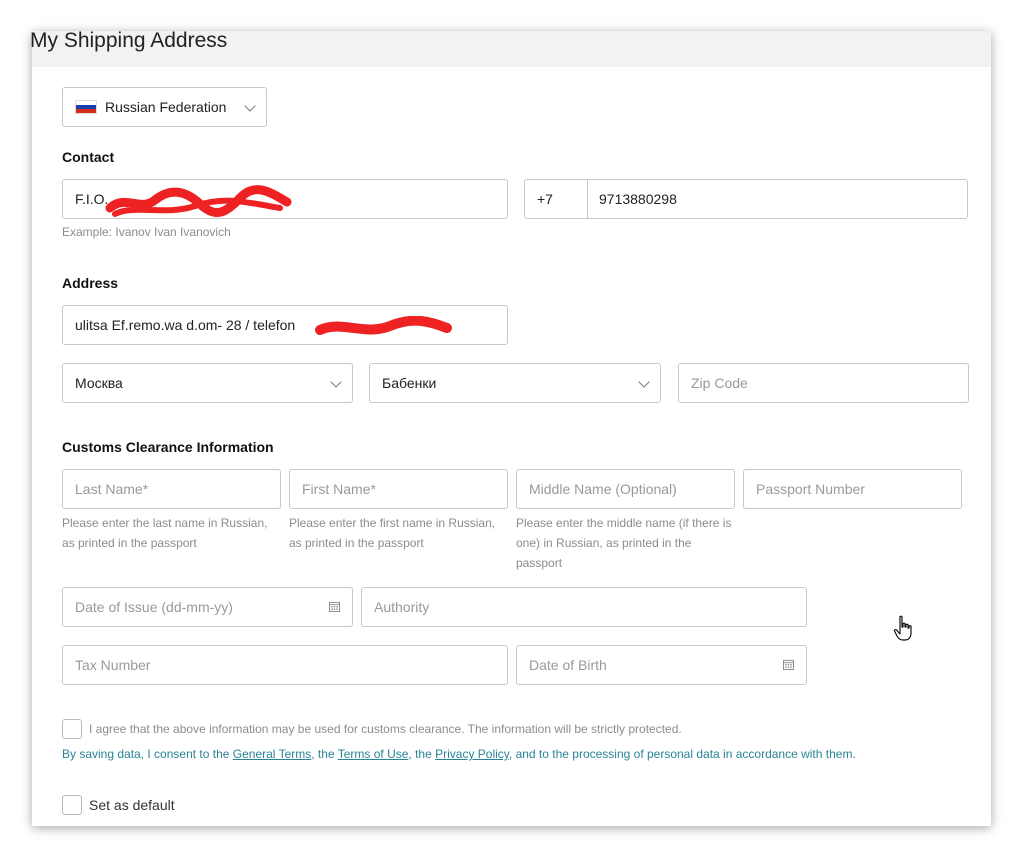 The image size is (1023, 857). Describe the element at coordinates (72, 729) in the screenshot. I see `customs-agree-checkbox` at that location.